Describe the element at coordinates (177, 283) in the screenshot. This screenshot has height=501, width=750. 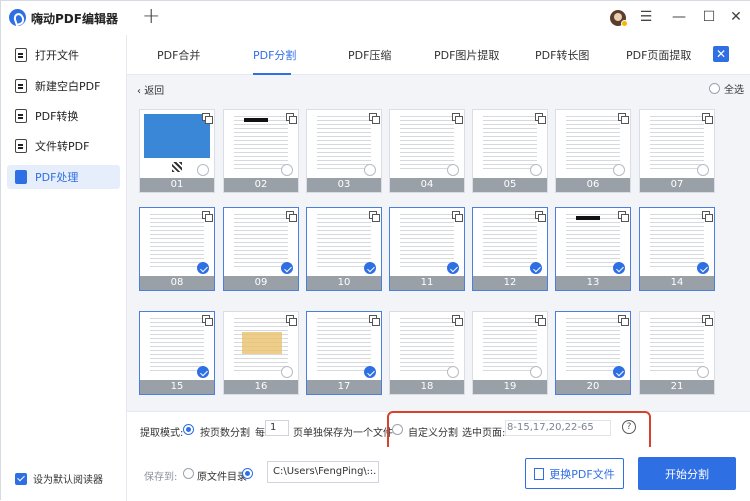
I see `page-number: 08` at that location.